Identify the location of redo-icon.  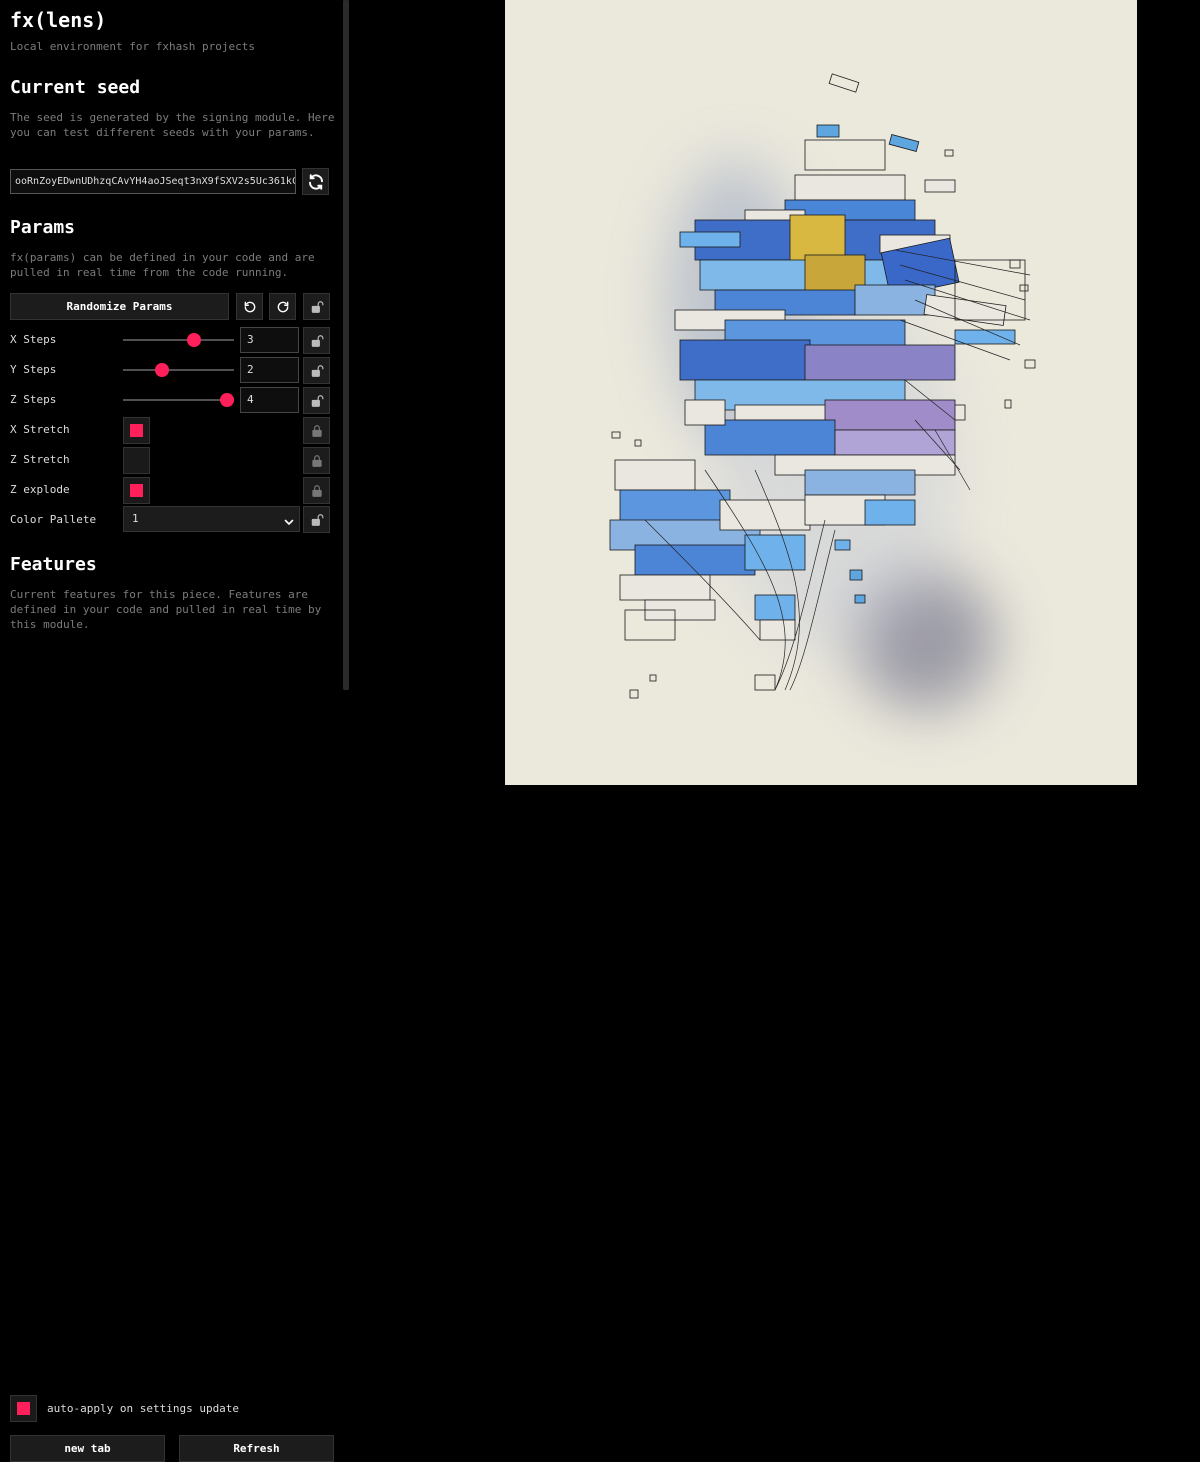
(283, 307).